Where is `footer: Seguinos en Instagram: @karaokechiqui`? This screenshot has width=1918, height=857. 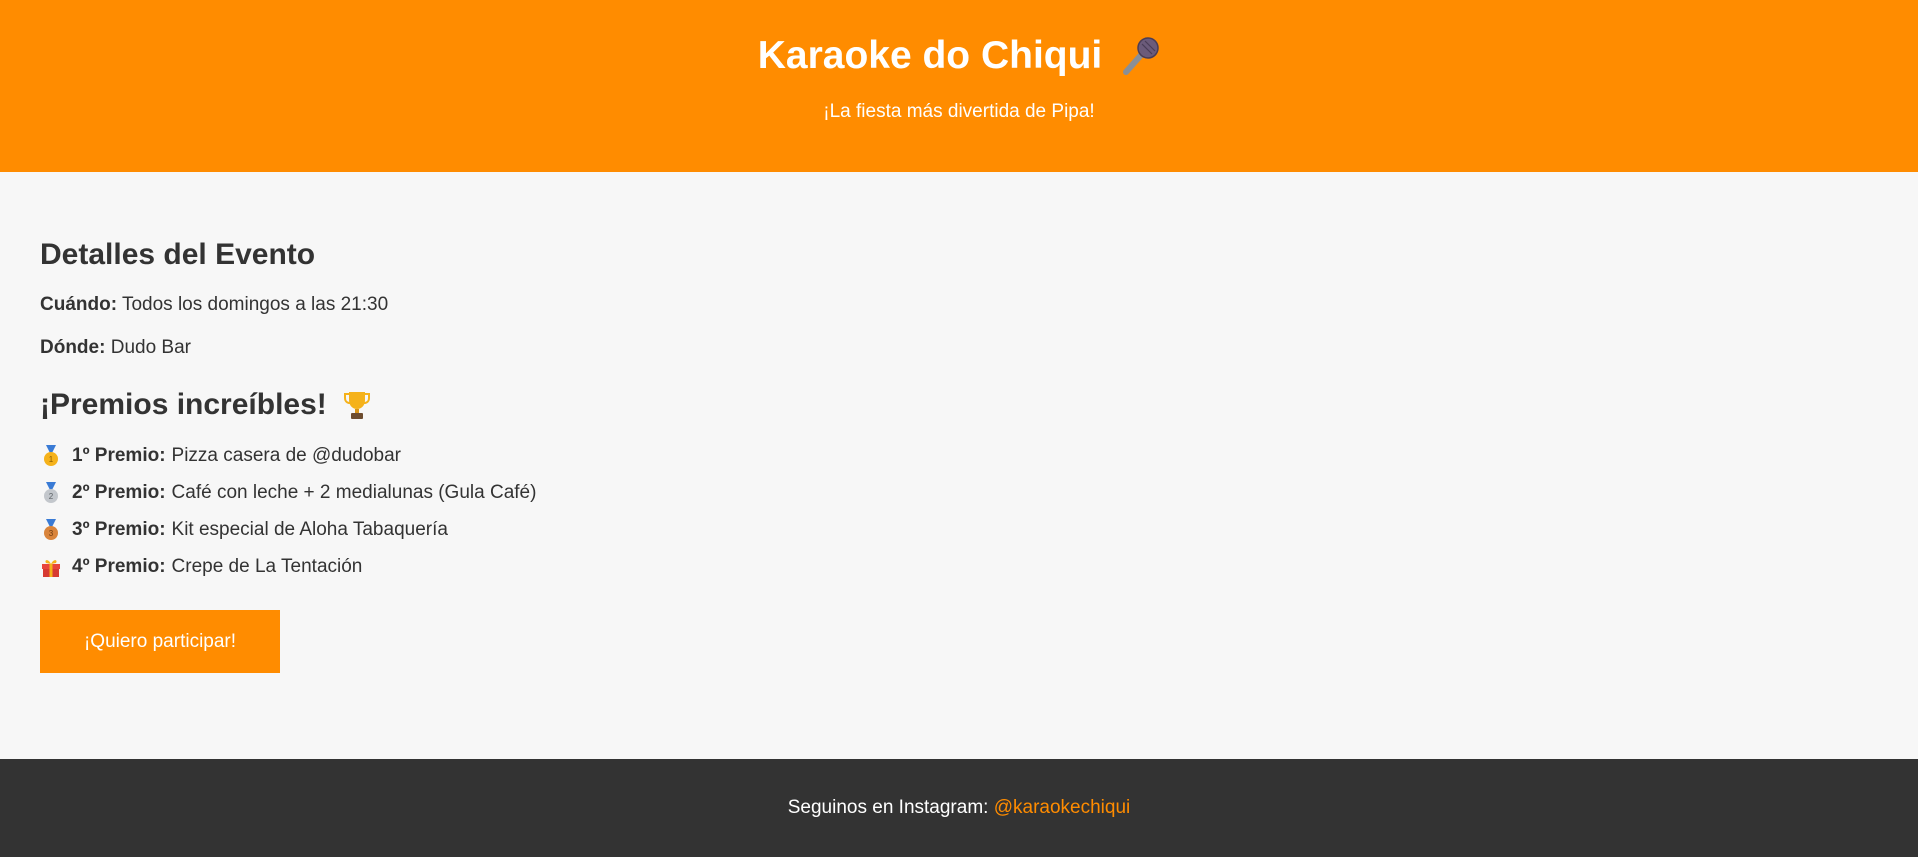 footer: Seguinos en Instagram: @karaokechiqui is located at coordinates (959, 808).